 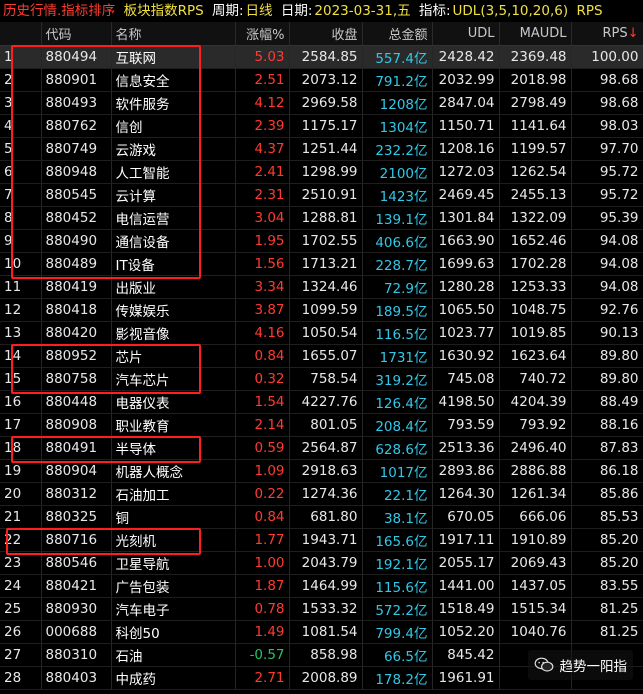 I want to click on udl-value: 2847.04, so click(x=466, y=103).